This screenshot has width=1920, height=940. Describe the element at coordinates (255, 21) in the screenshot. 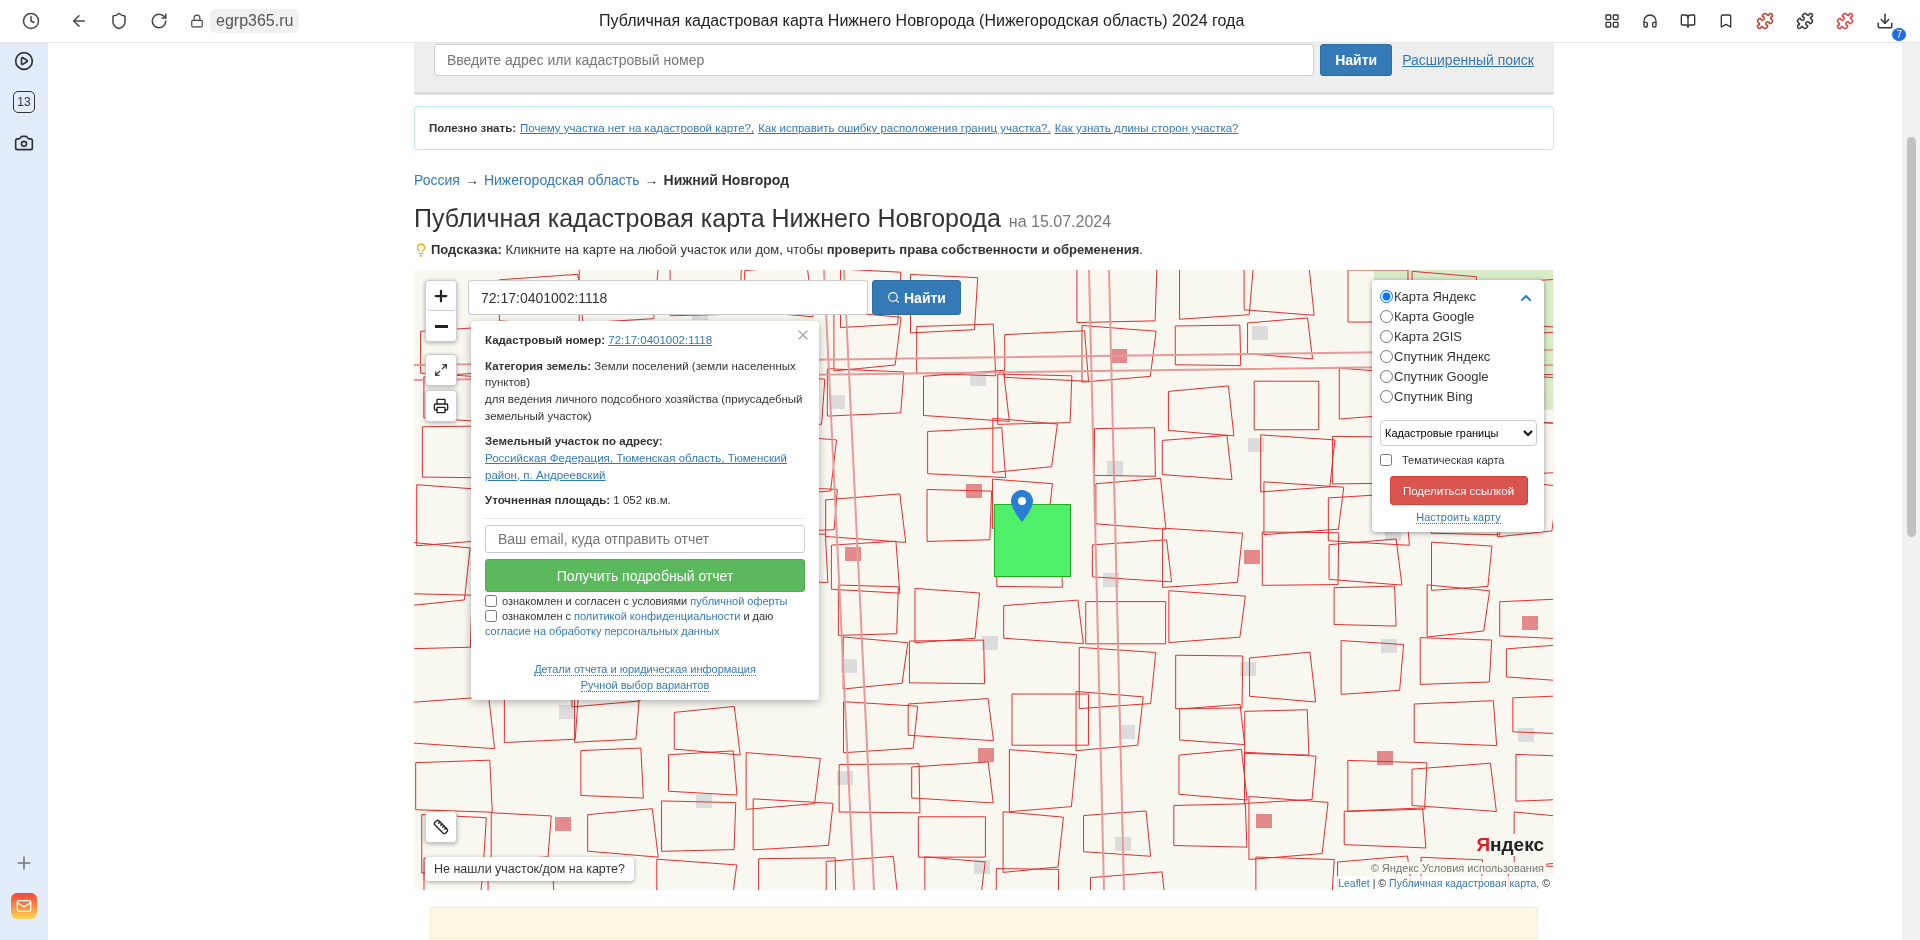

I see `address-bar: egrp365.ru` at that location.